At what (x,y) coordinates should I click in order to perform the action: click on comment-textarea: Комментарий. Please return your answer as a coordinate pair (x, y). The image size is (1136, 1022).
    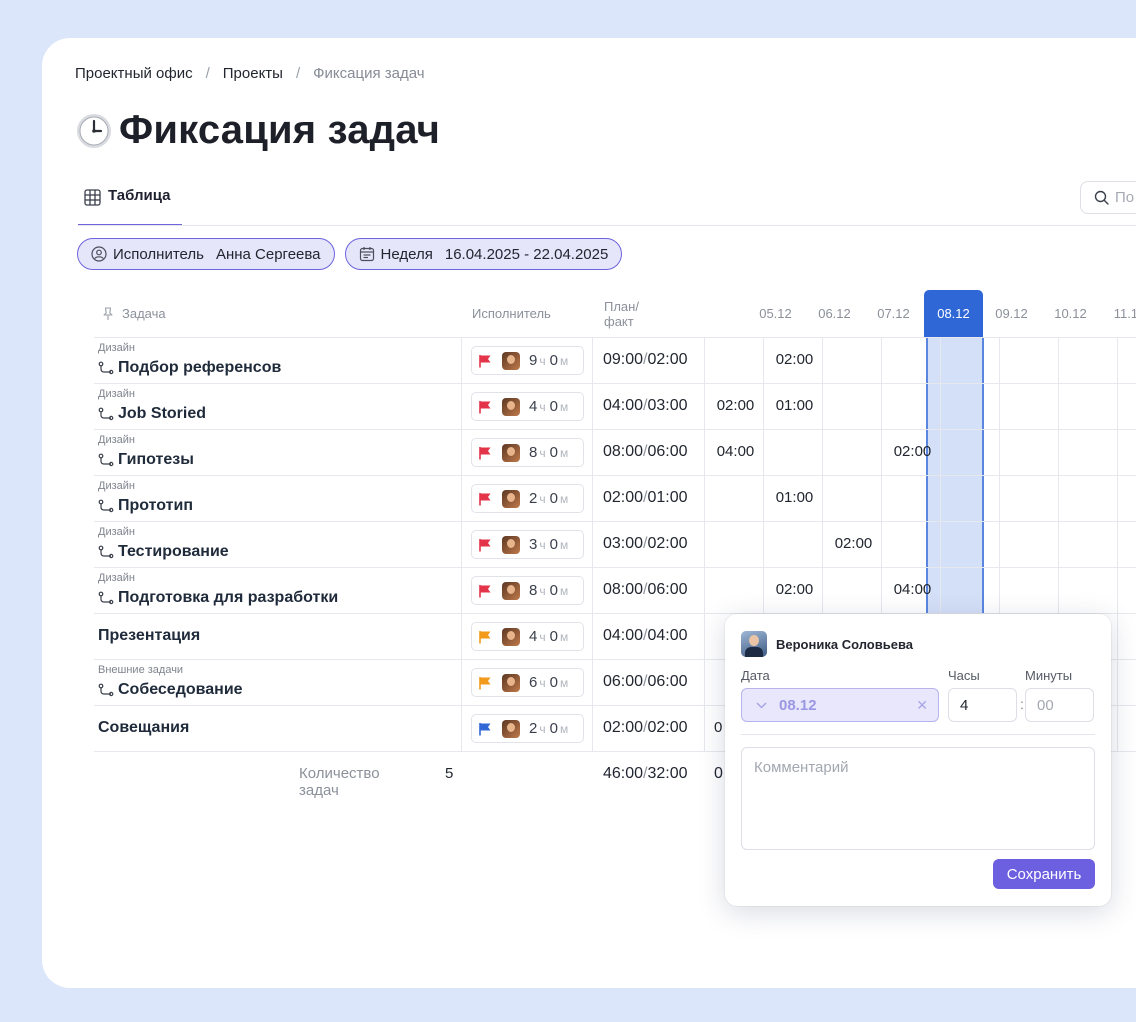
    Looking at the image, I should click on (918, 798).